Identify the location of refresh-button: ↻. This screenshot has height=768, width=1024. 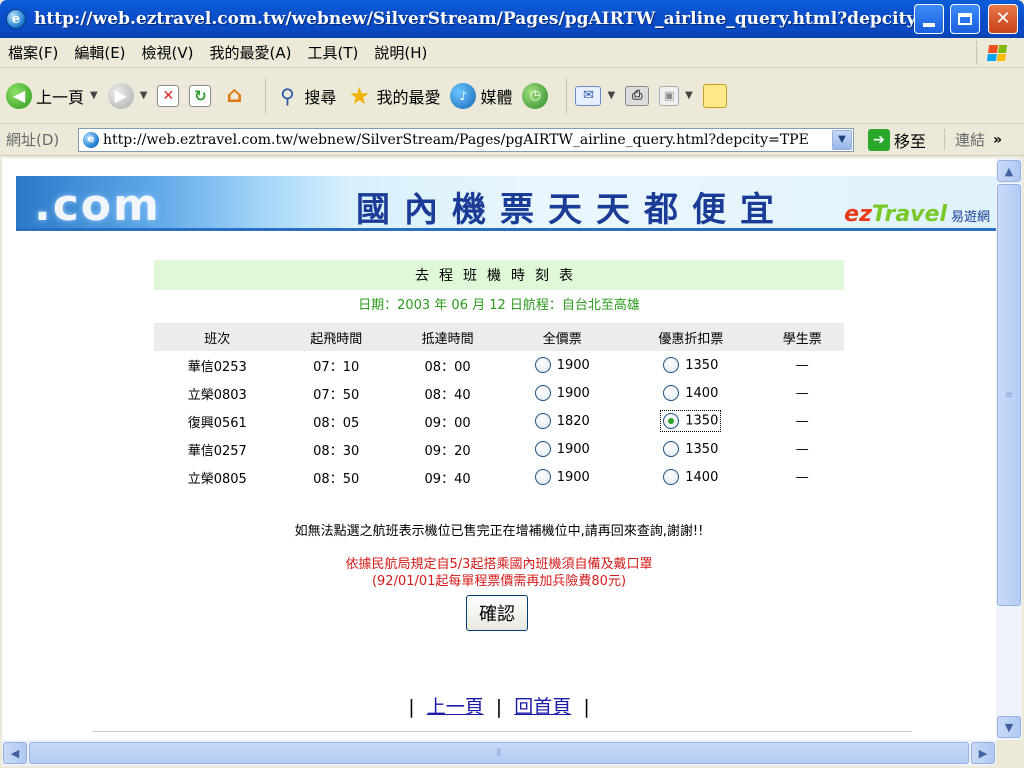
(200, 95).